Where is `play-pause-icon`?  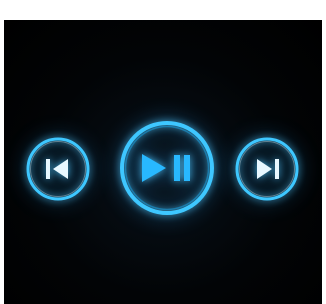
play-pause-icon is located at coordinates (167, 168).